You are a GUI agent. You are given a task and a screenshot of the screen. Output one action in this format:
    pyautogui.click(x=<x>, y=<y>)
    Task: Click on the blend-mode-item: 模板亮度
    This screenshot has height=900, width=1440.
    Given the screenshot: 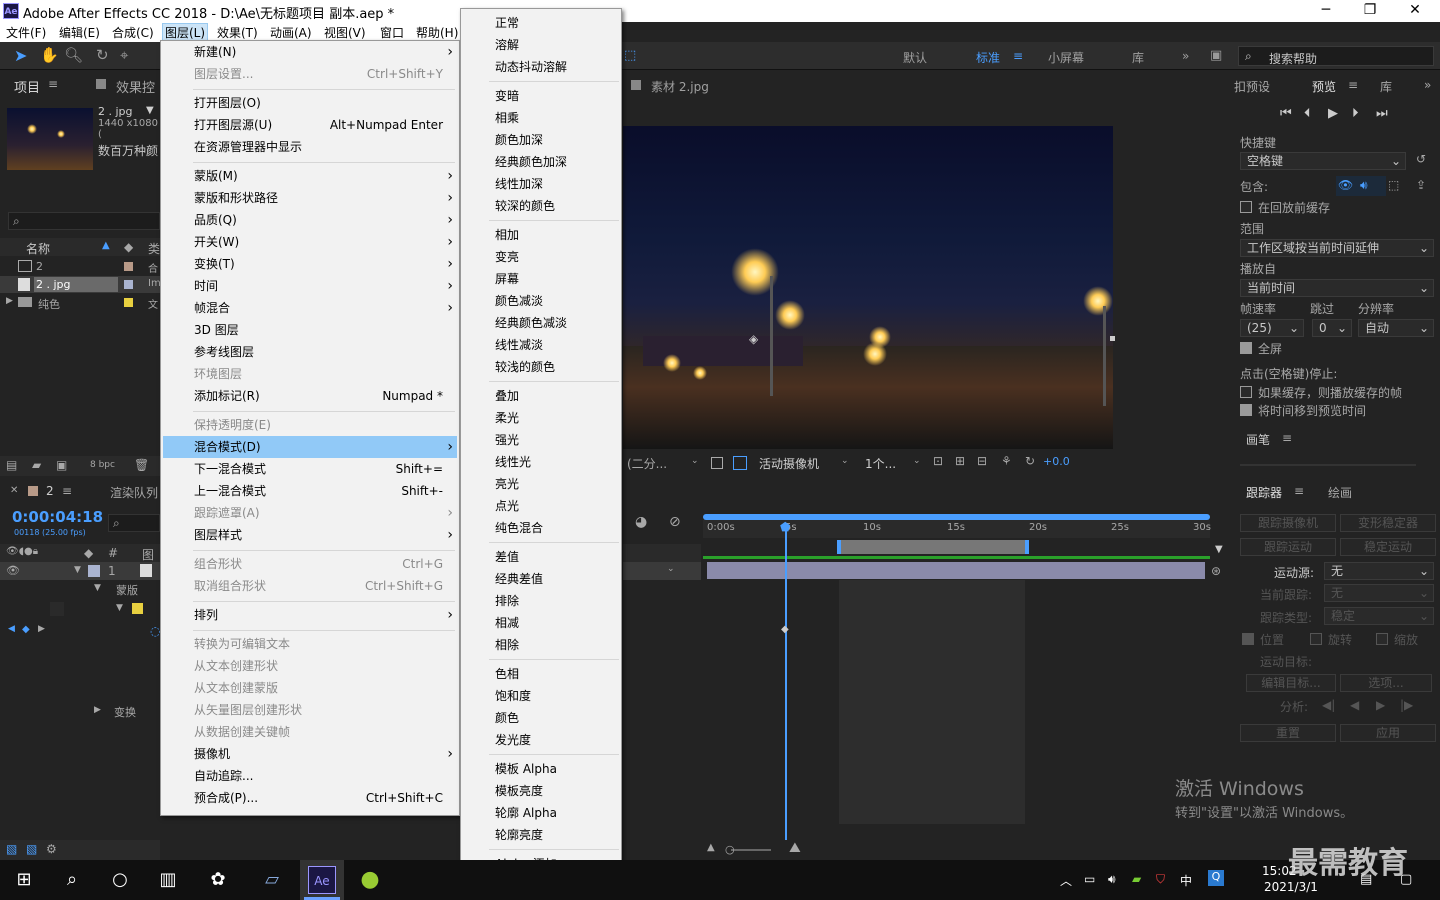 What is the action you would take?
    pyautogui.click(x=541, y=791)
    